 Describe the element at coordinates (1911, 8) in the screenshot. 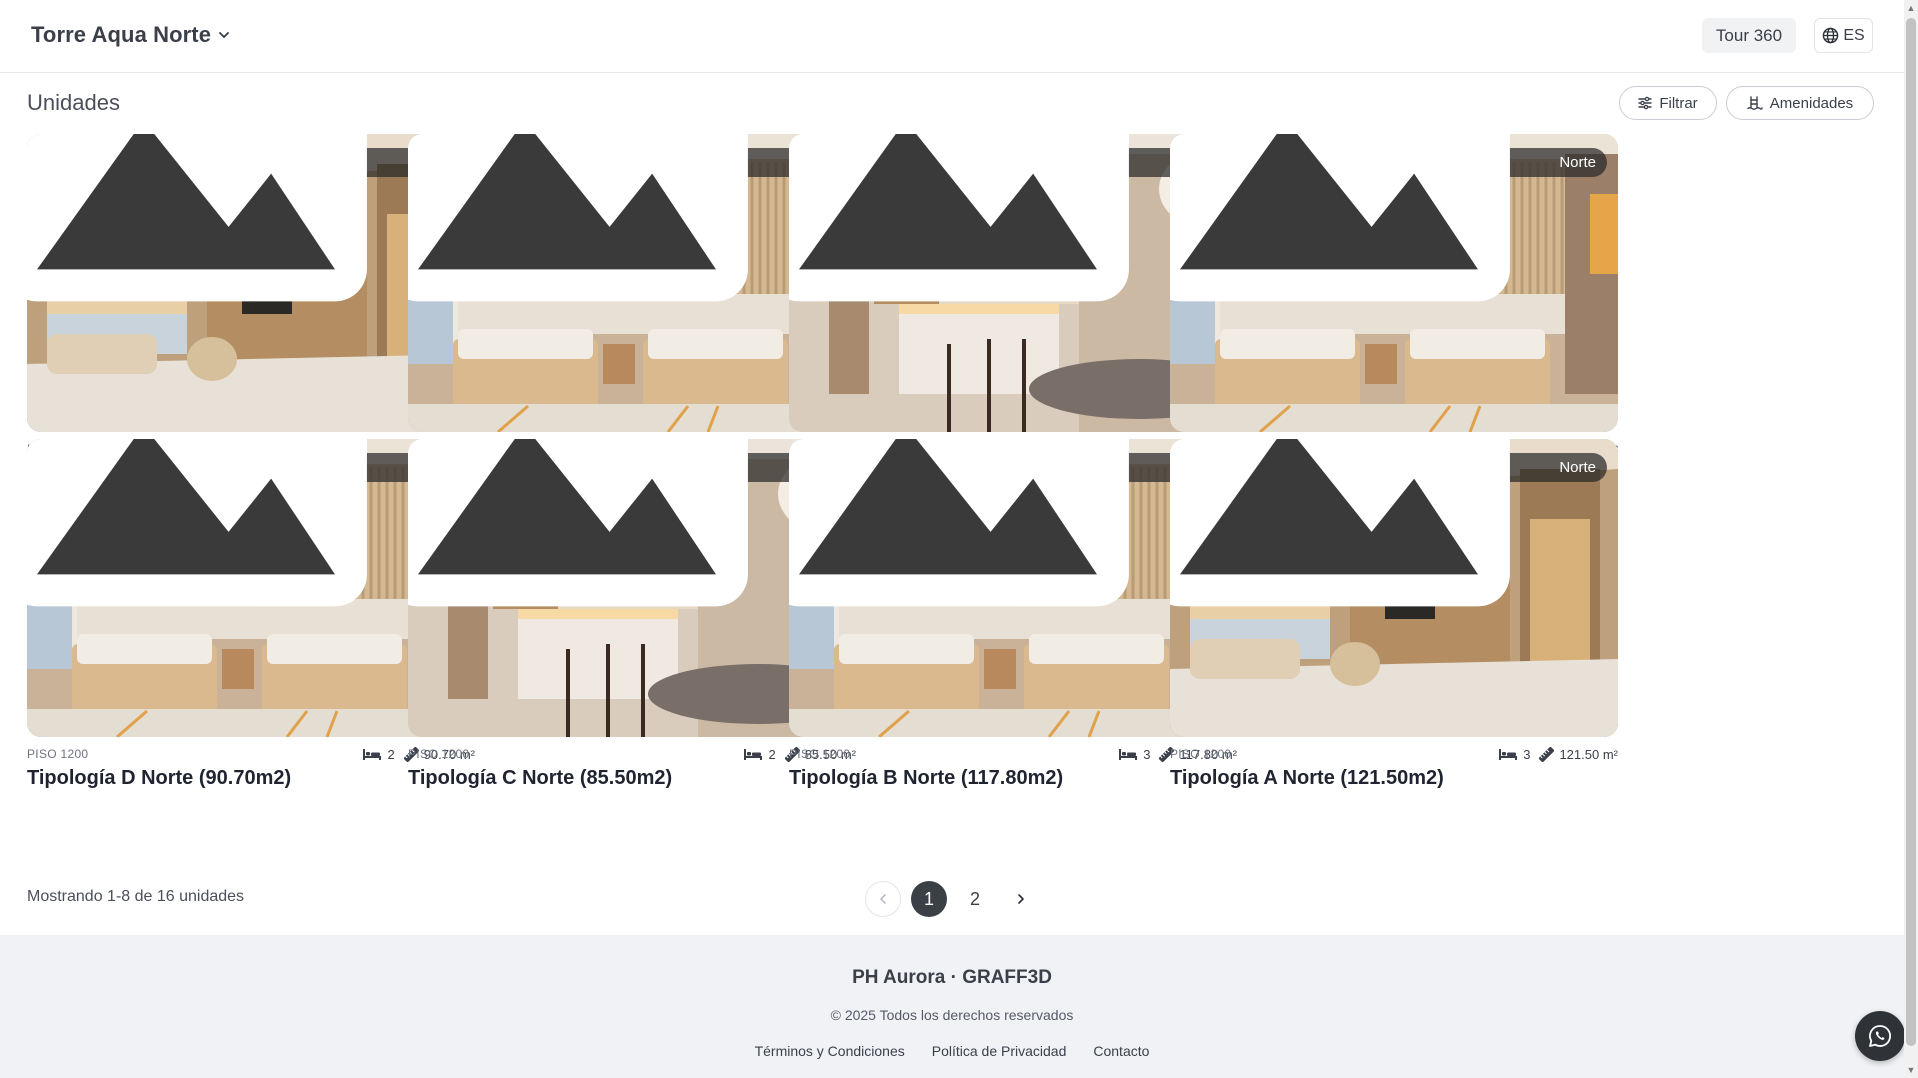

I see `scroll-up-arrow: ▲` at that location.